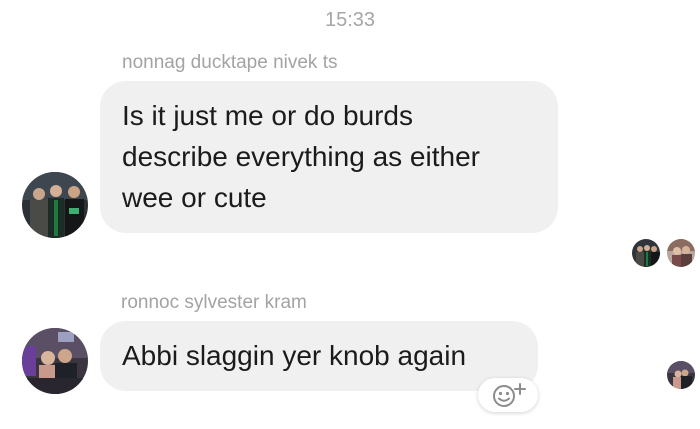 Image resolution: width=700 pixels, height=429 pixels. I want to click on message-text-line: Abbi slaggin yer knob again, so click(294, 355).